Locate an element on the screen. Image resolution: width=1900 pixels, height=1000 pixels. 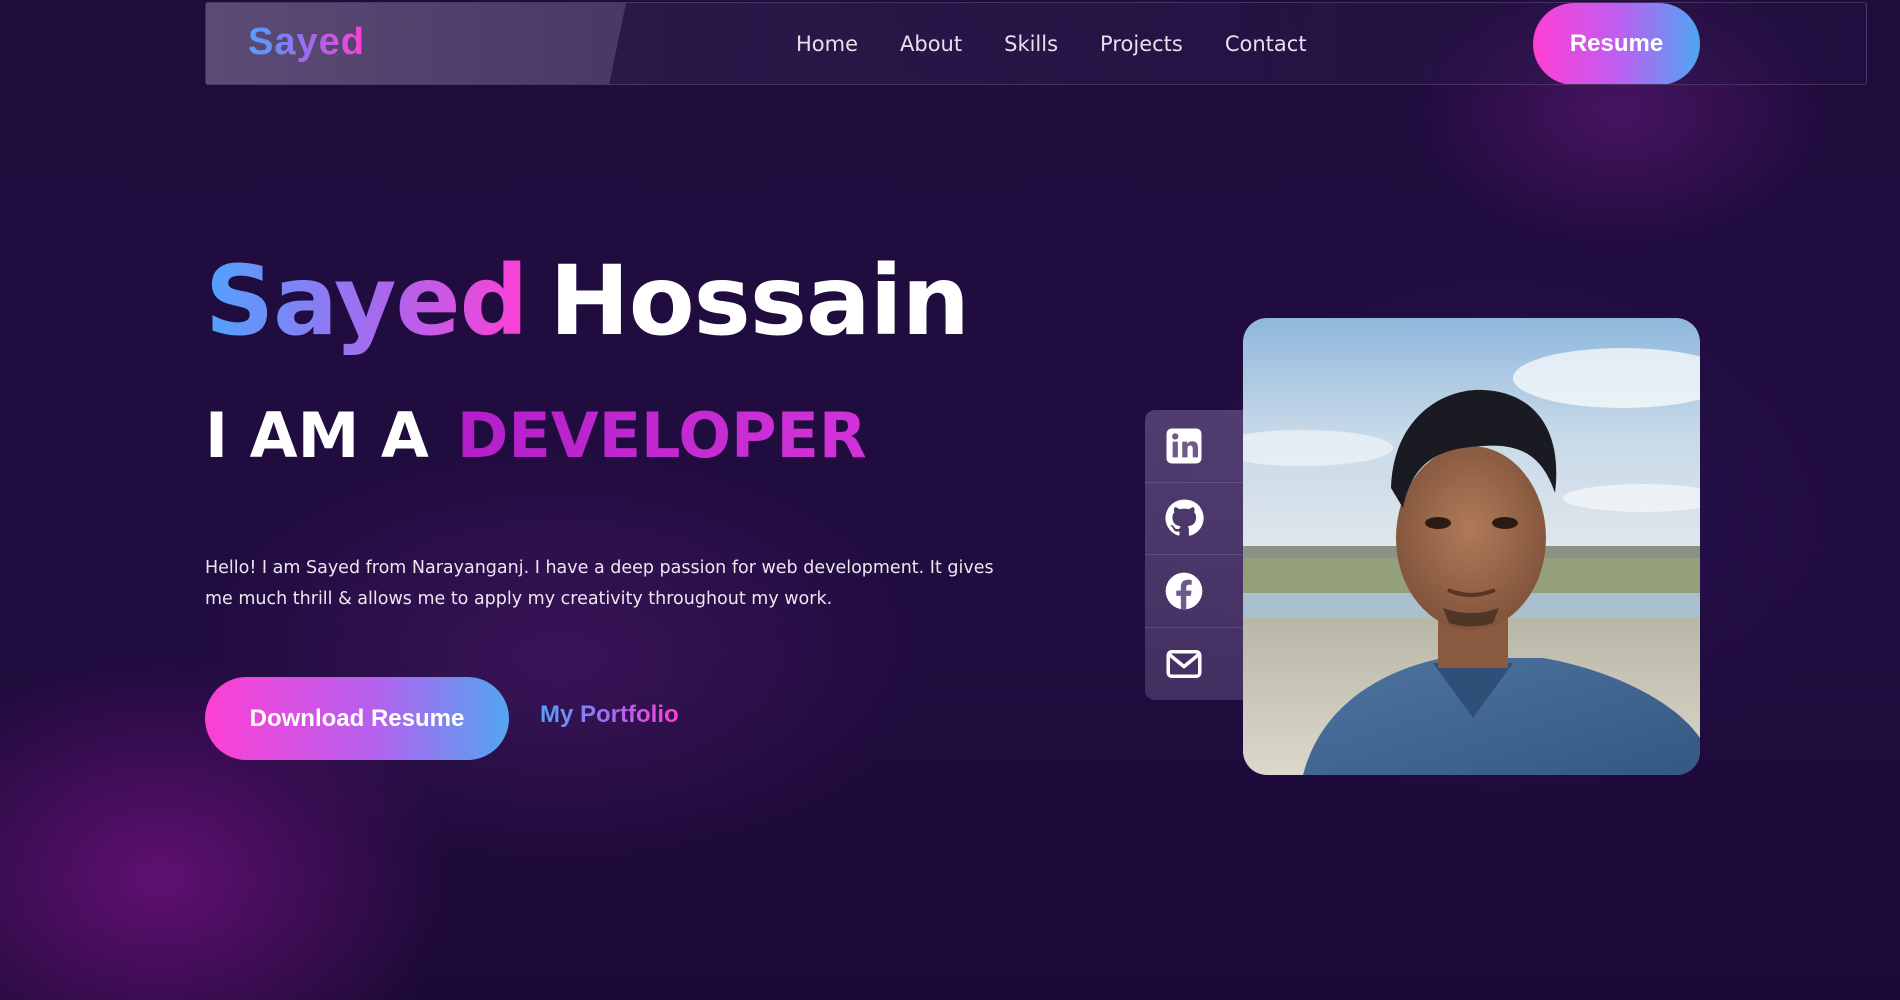
nav-link-about: About is located at coordinates (931, 44).